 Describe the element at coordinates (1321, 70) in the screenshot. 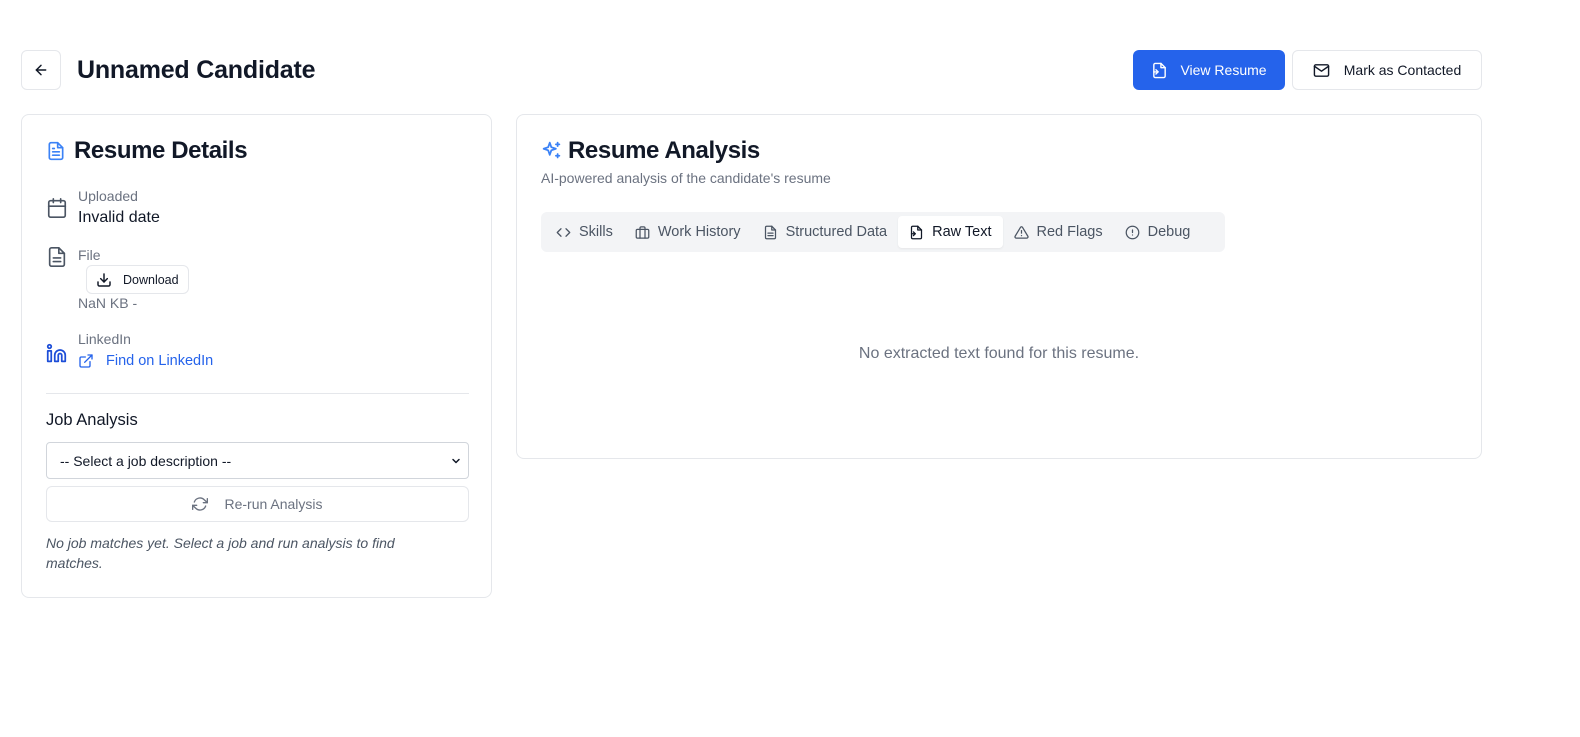

I see `mail-icon` at that location.